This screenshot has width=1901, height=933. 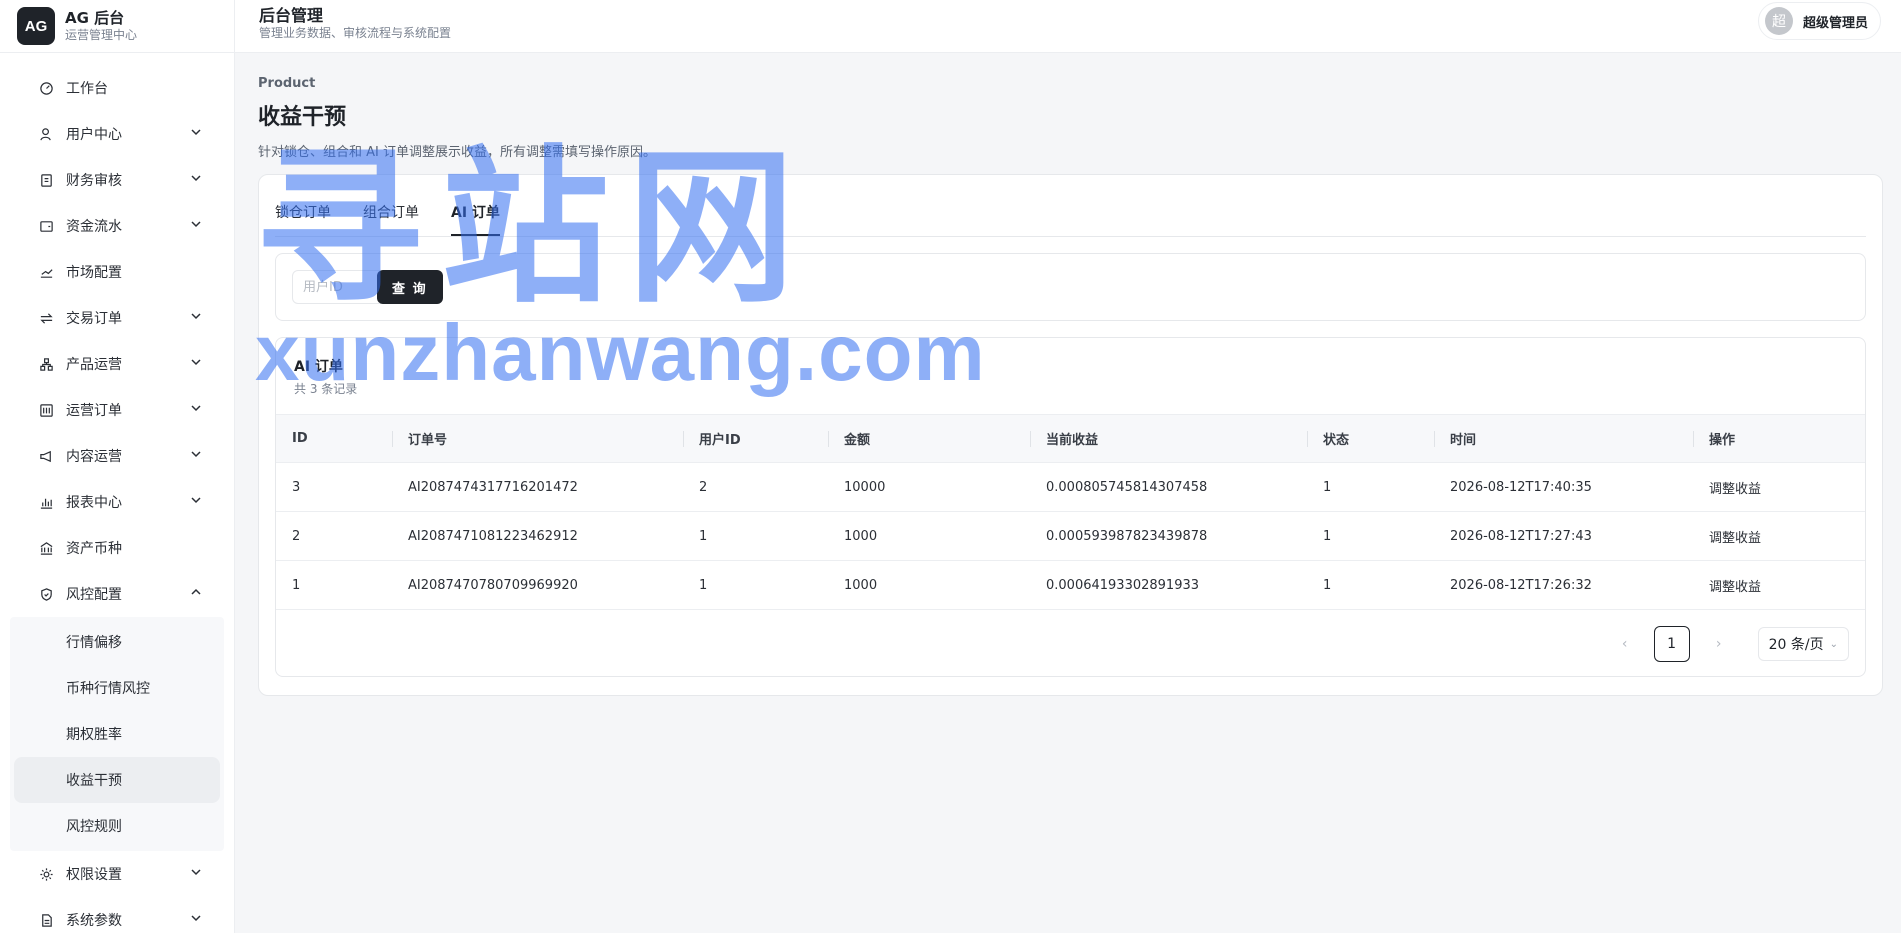 I want to click on table-title: AI 订单, so click(x=318, y=367).